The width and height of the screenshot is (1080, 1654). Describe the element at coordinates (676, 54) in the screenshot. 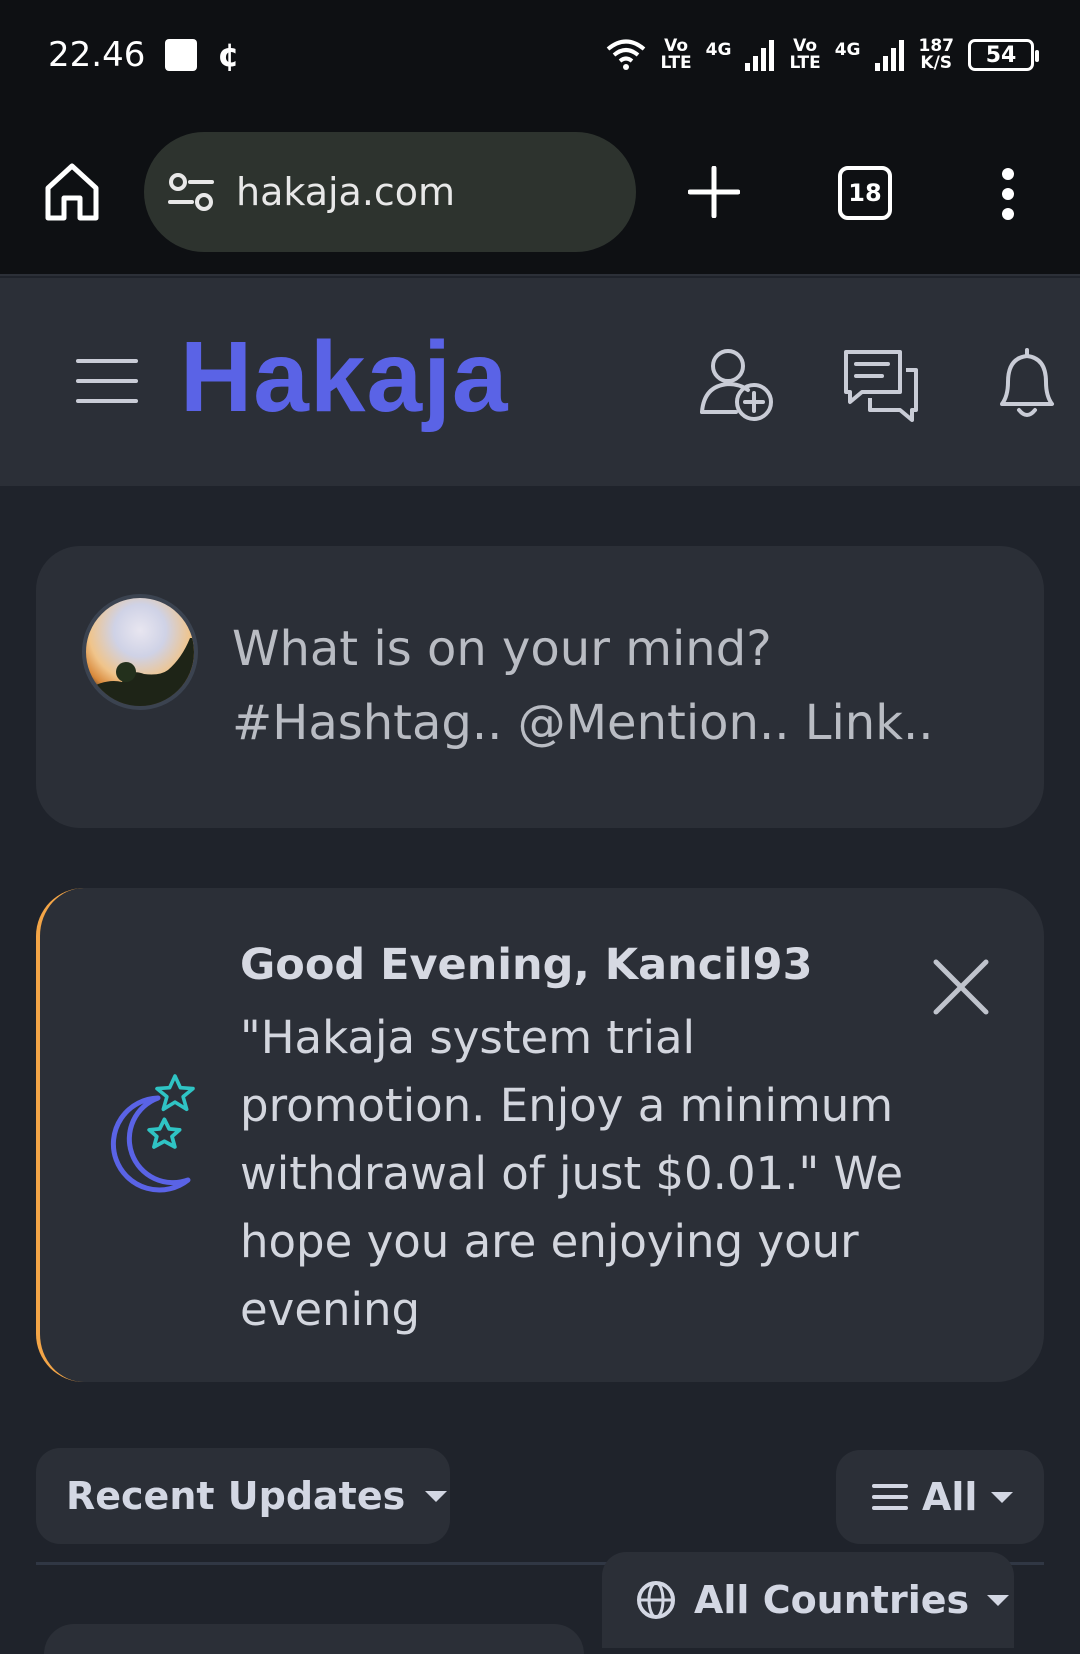

I see `volte-1-indicator: Vo LTE` at that location.